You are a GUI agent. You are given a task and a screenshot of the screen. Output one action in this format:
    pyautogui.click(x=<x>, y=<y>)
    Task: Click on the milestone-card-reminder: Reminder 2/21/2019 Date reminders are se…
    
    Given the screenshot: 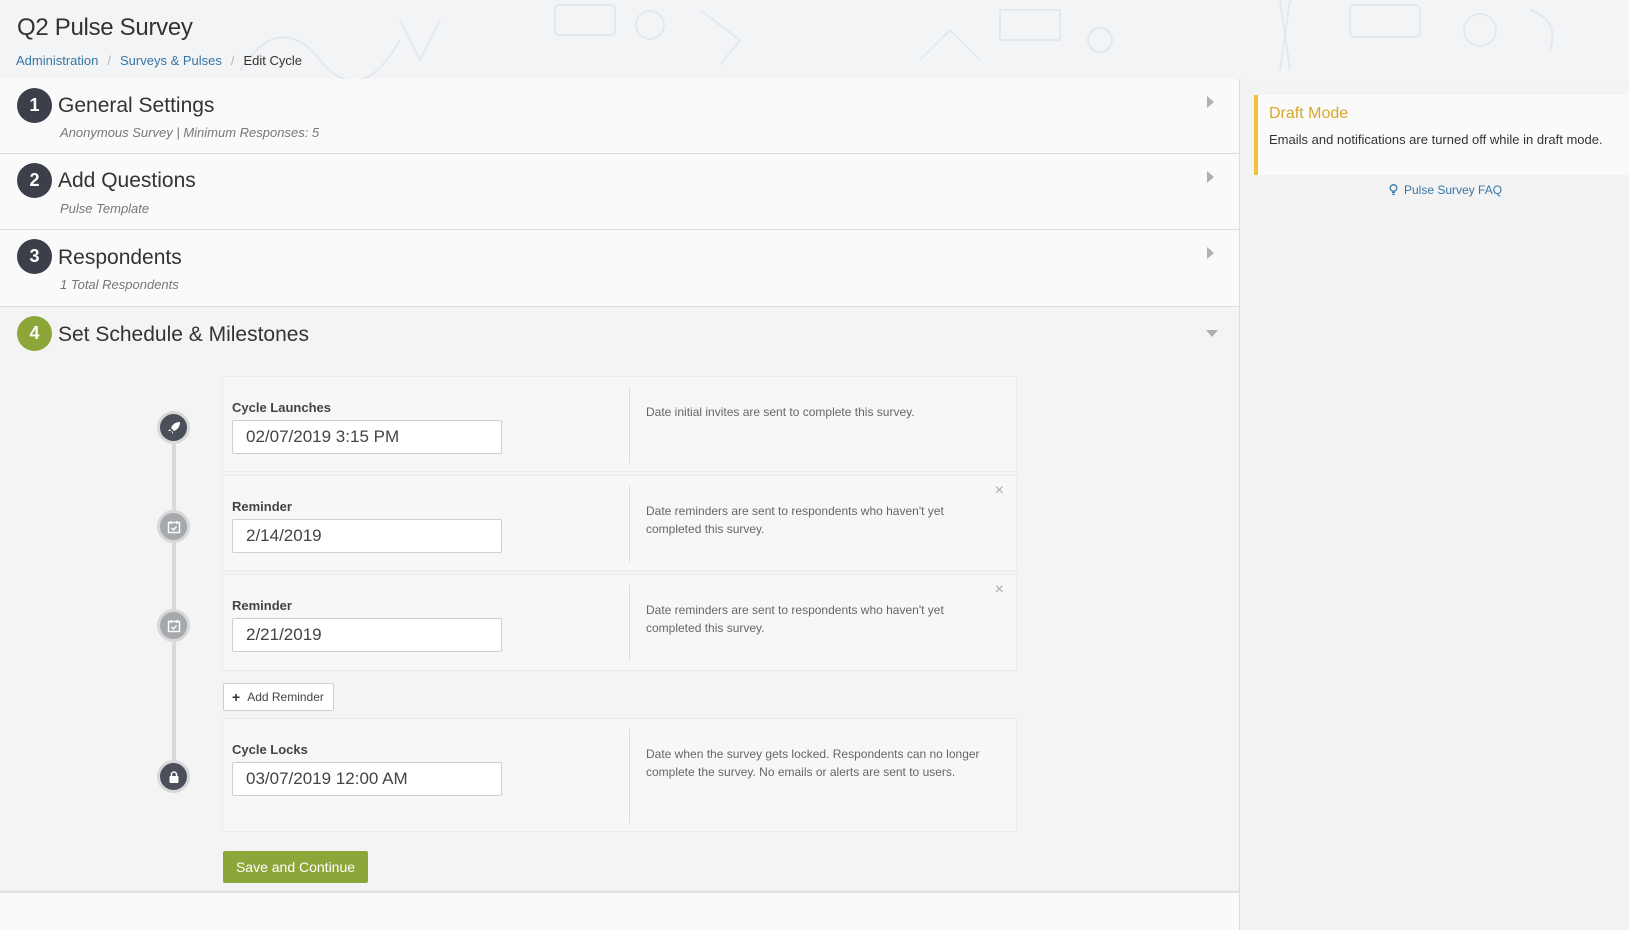 What is the action you would take?
    pyautogui.click(x=619, y=622)
    